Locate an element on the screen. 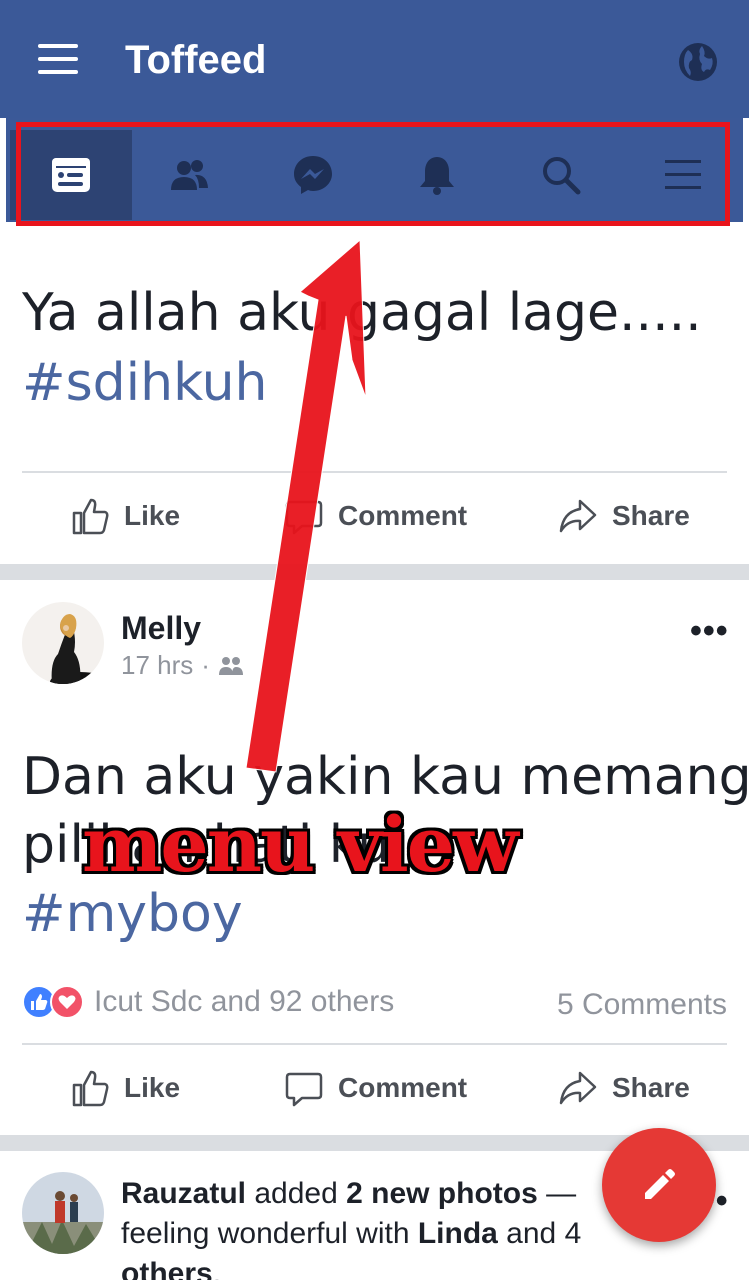 The image size is (749, 1280). post3-dash: — is located at coordinates (557, 1193).